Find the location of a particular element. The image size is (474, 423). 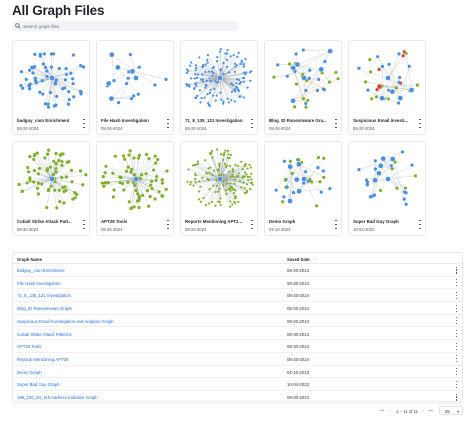

graph-name-link: Blog_ID Ransomware Graph is located at coordinates (44, 308).